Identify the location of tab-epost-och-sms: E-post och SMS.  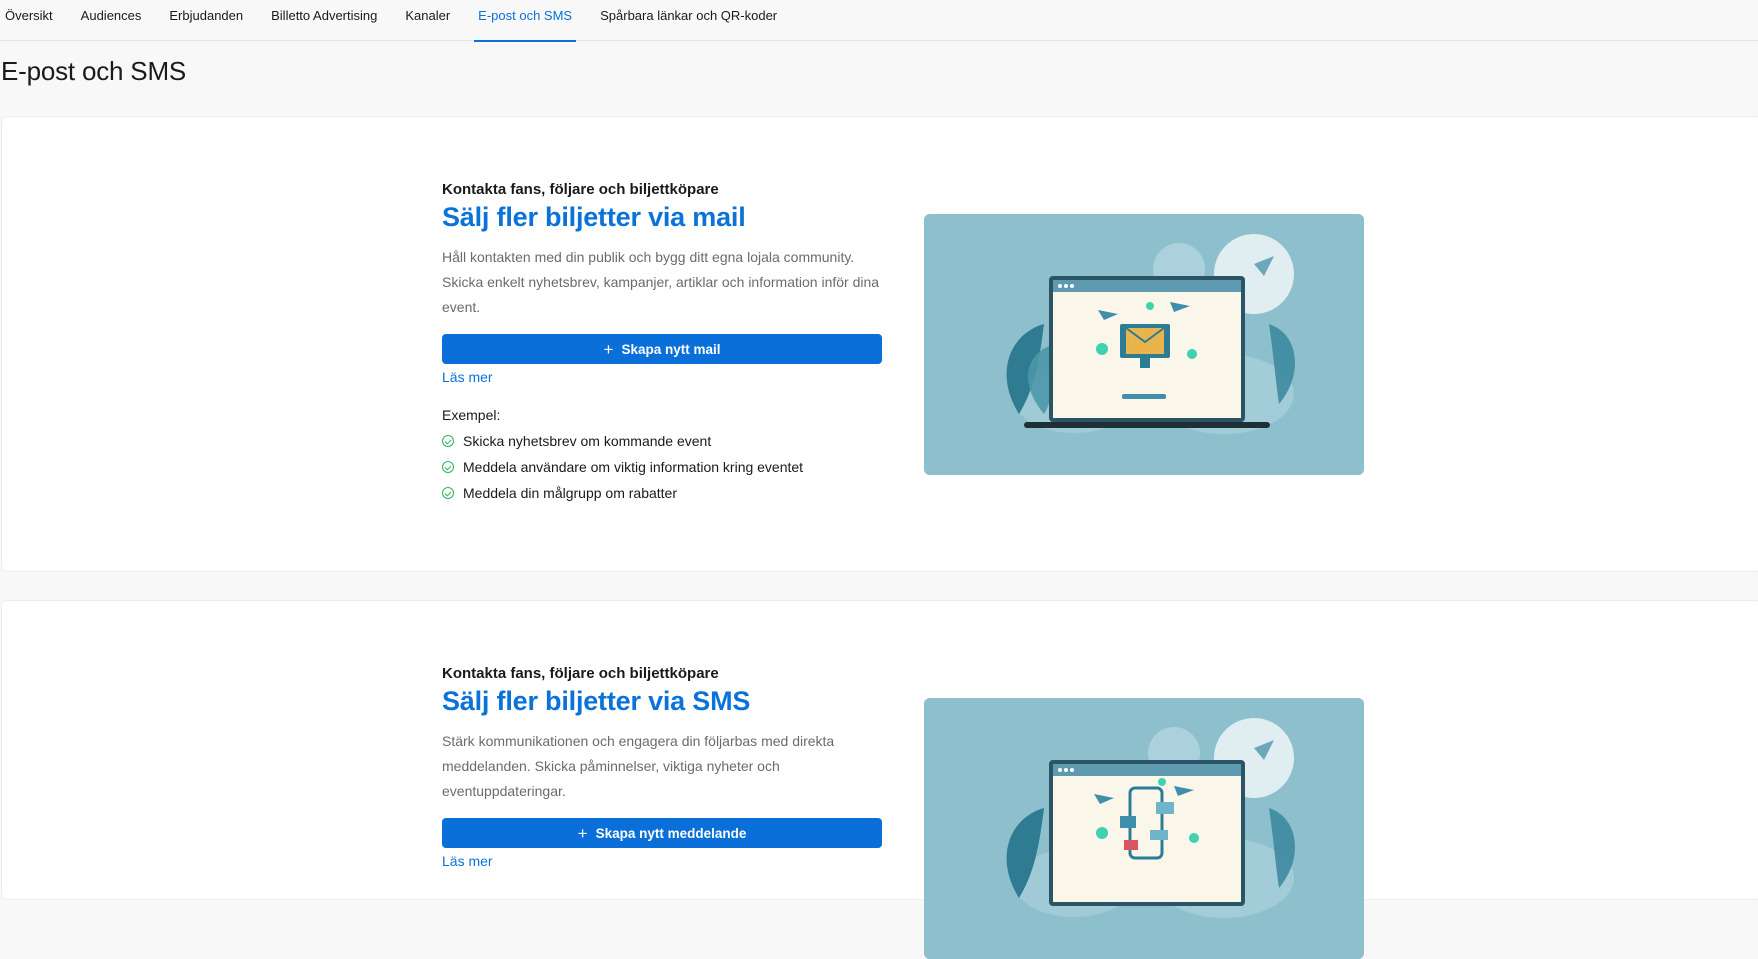
(525, 21).